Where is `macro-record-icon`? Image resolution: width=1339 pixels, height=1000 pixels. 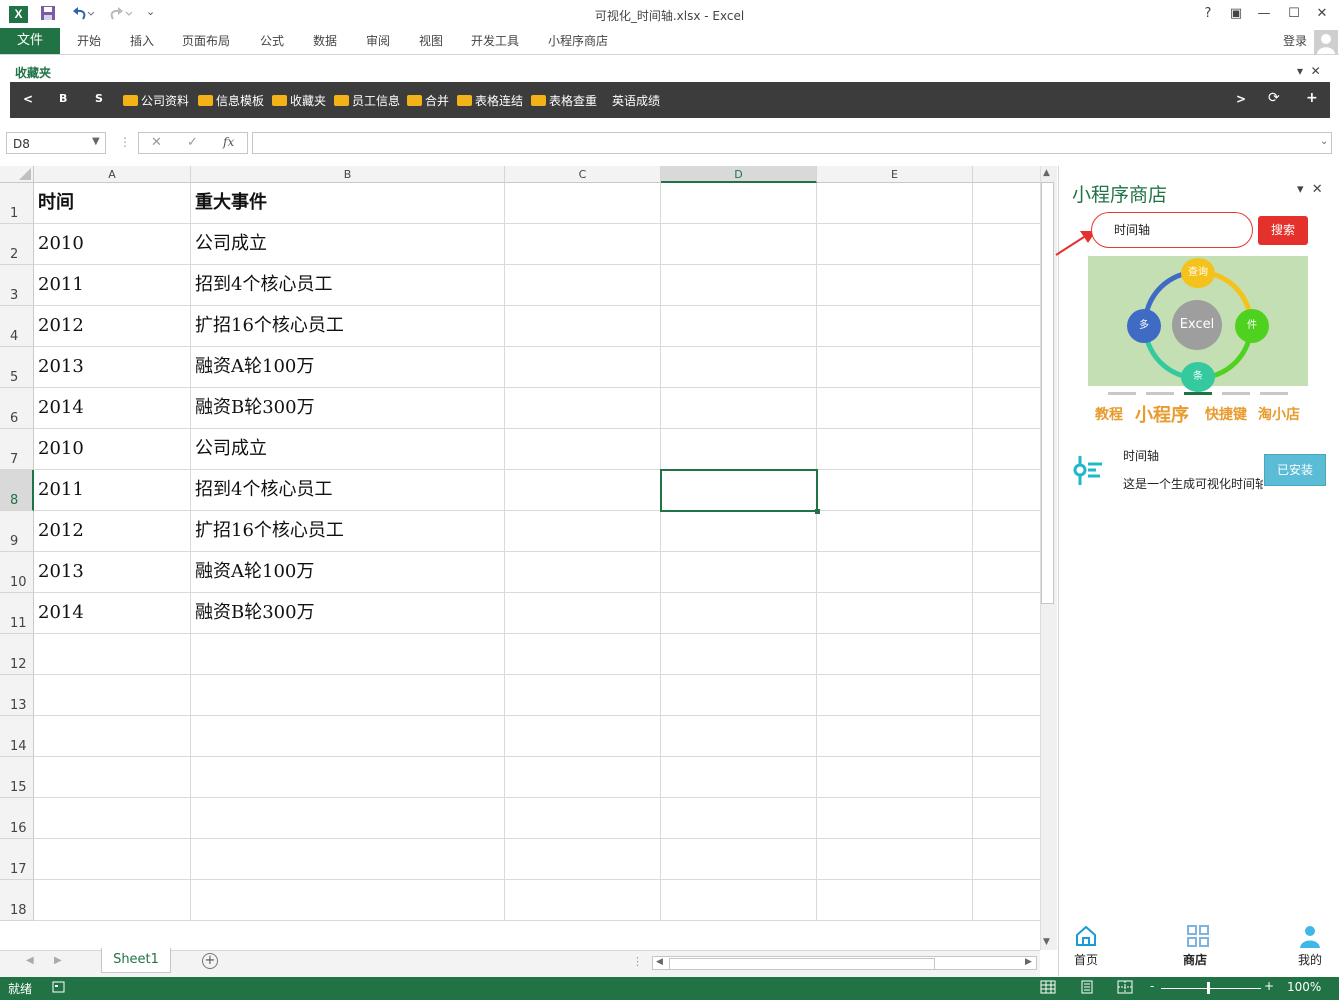 macro-record-icon is located at coordinates (59, 988).